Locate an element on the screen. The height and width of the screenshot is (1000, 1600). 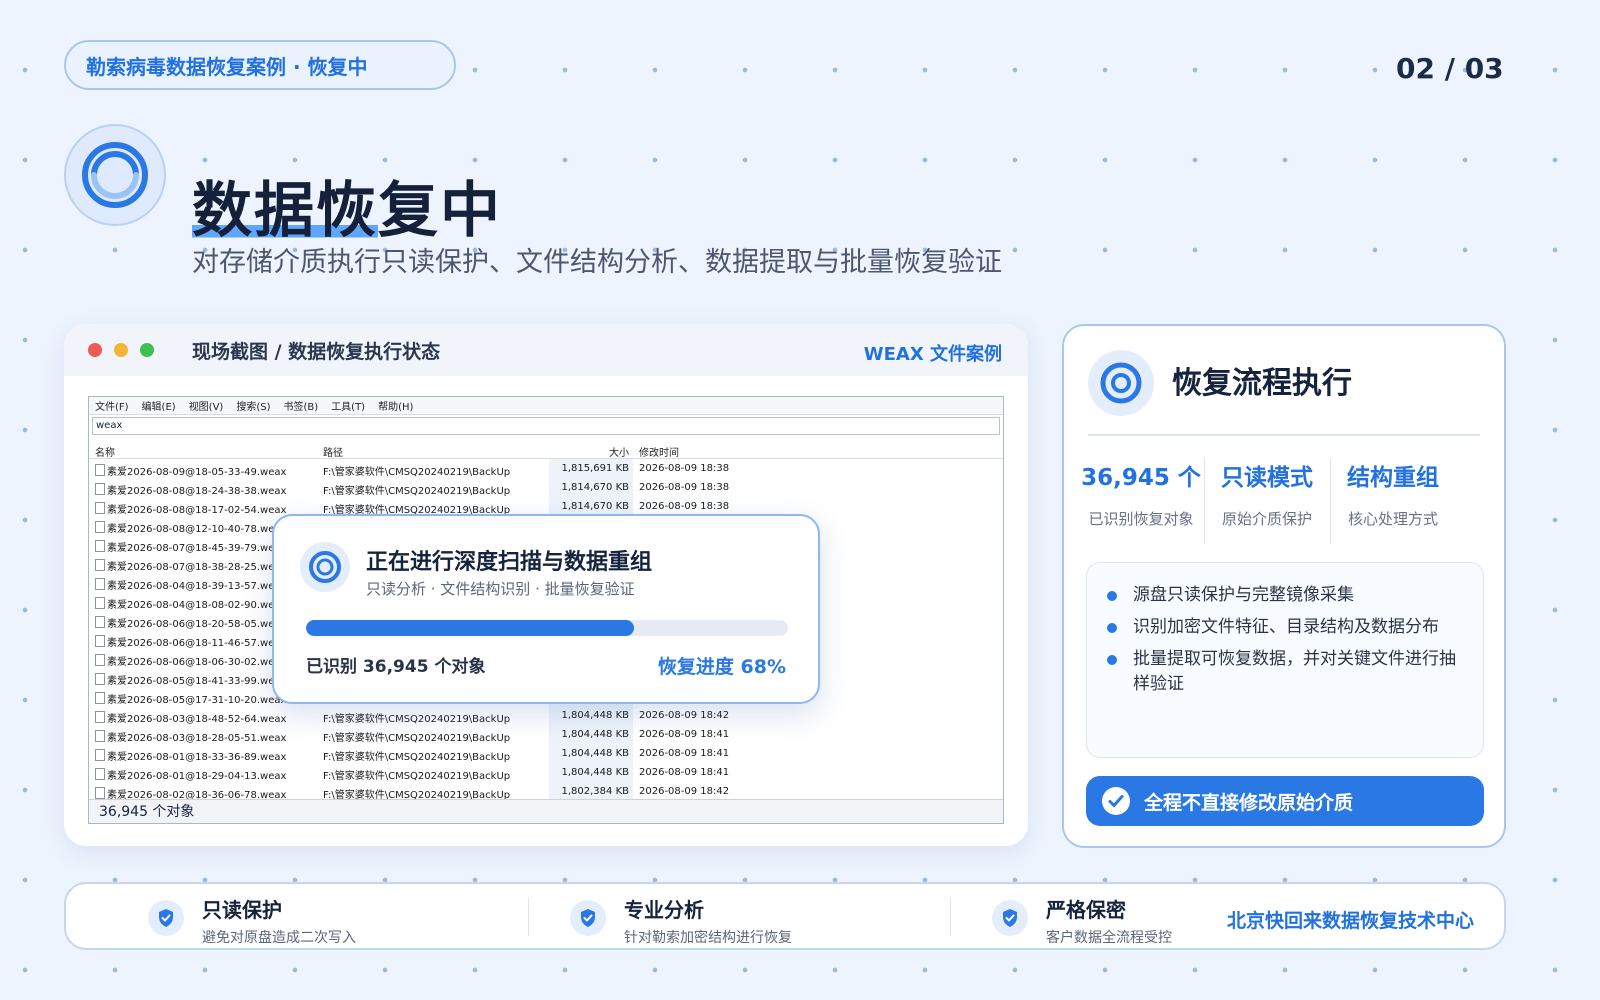
progress-bar is located at coordinates (547, 628).